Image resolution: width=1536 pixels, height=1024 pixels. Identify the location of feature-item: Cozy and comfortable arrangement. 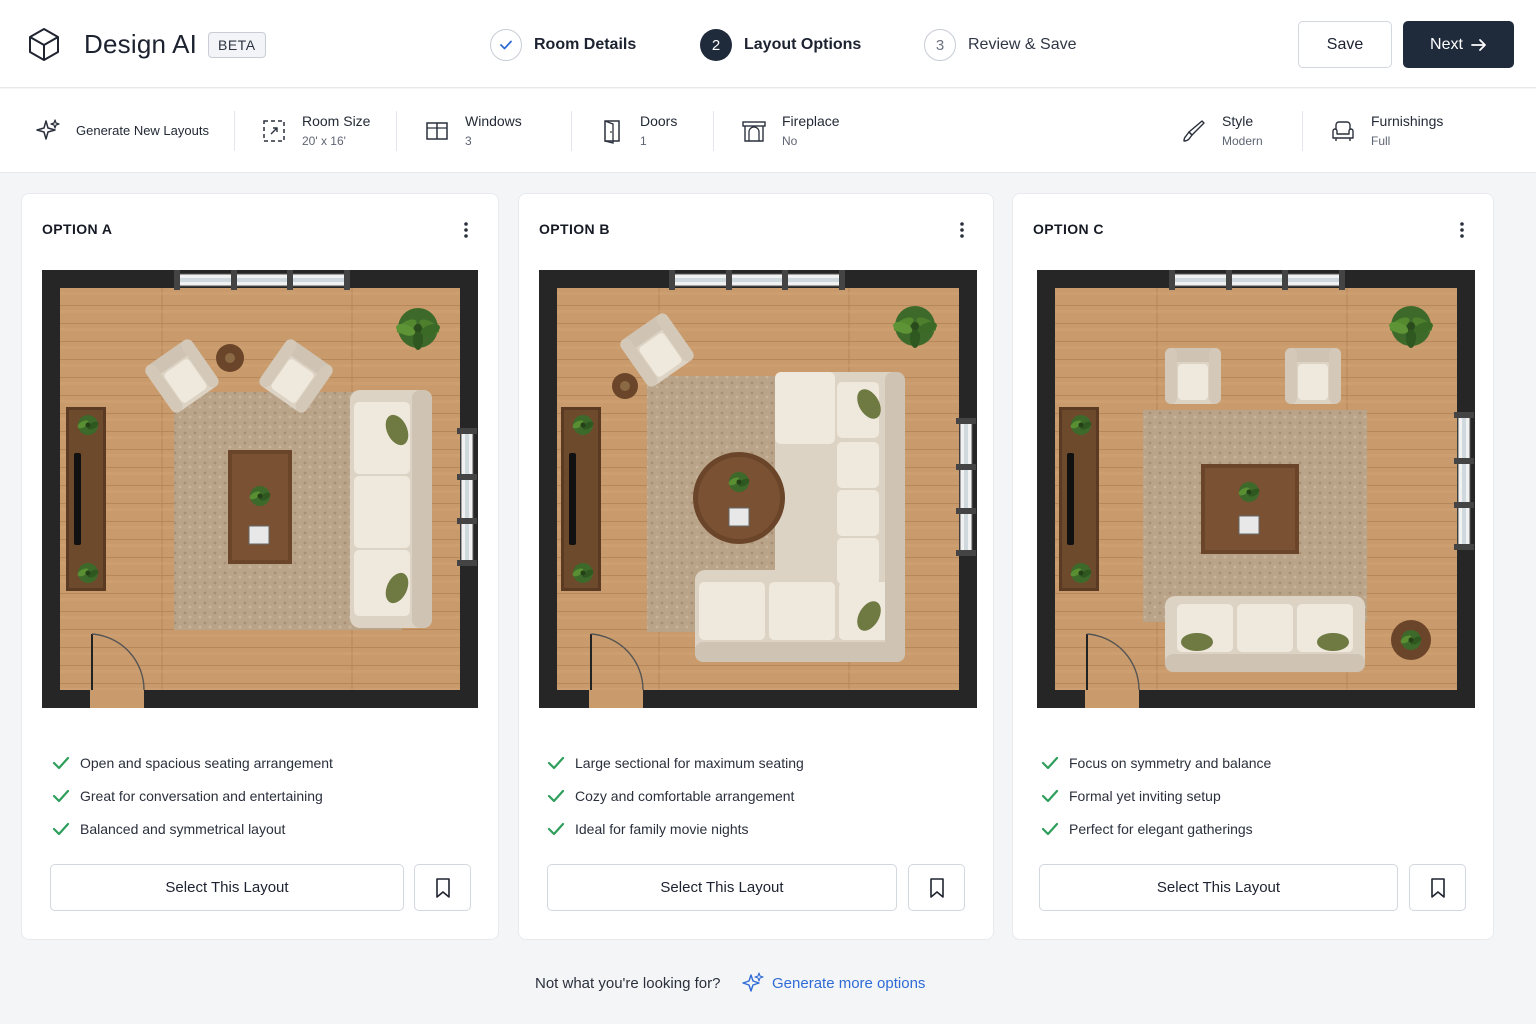
(675, 795).